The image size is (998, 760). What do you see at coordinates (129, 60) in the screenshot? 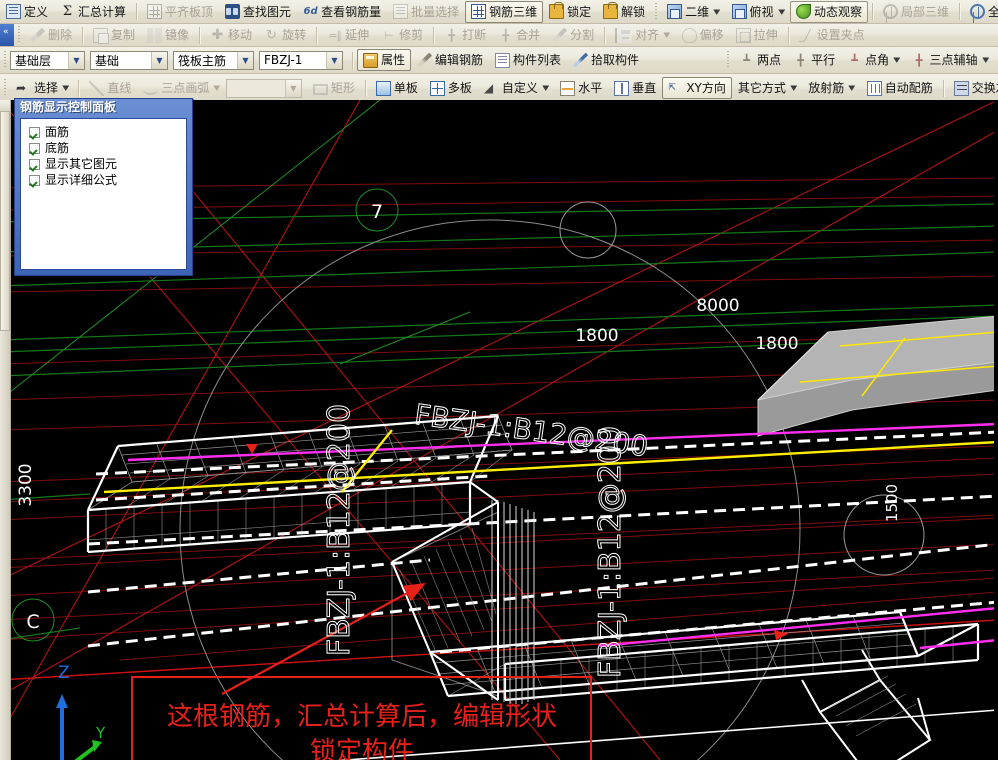
I see `category-select: 基础 ▼` at bounding box center [129, 60].